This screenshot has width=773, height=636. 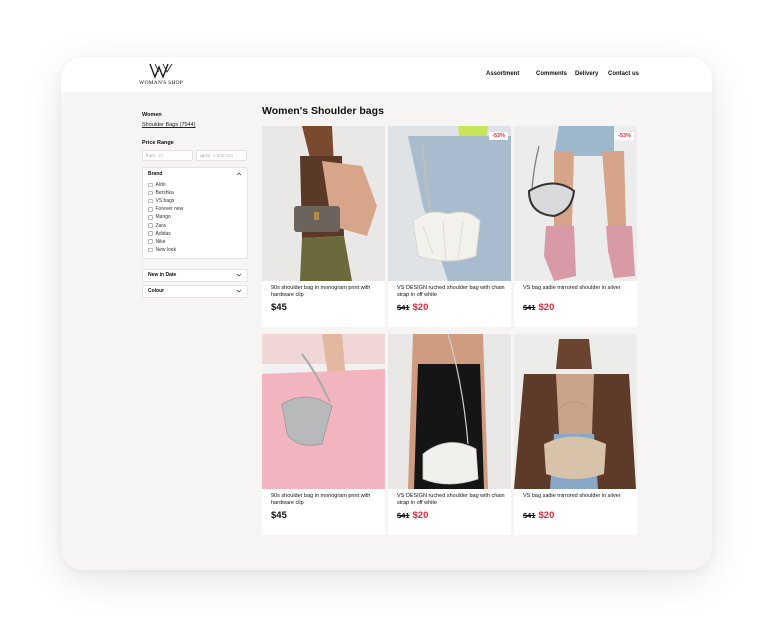 I want to click on price-to-input: up to 3 000 000, so click(x=221, y=155).